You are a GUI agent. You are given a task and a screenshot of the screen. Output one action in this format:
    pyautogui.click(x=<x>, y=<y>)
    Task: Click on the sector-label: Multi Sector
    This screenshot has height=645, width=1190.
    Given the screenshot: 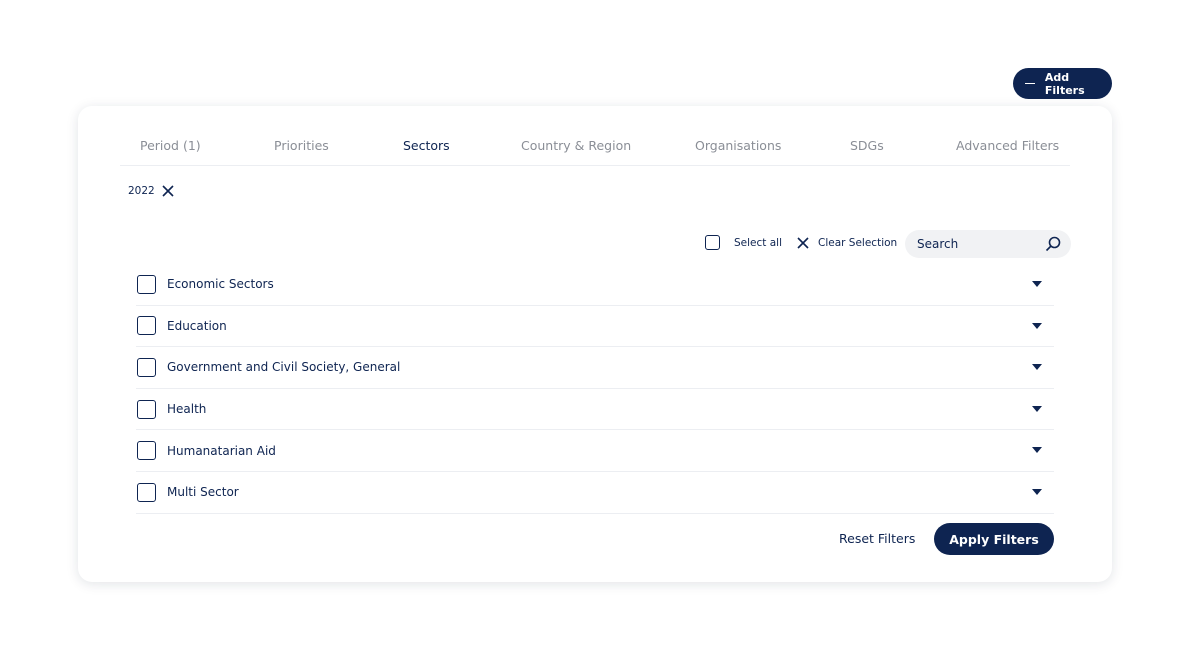 What is the action you would take?
    pyautogui.click(x=203, y=492)
    